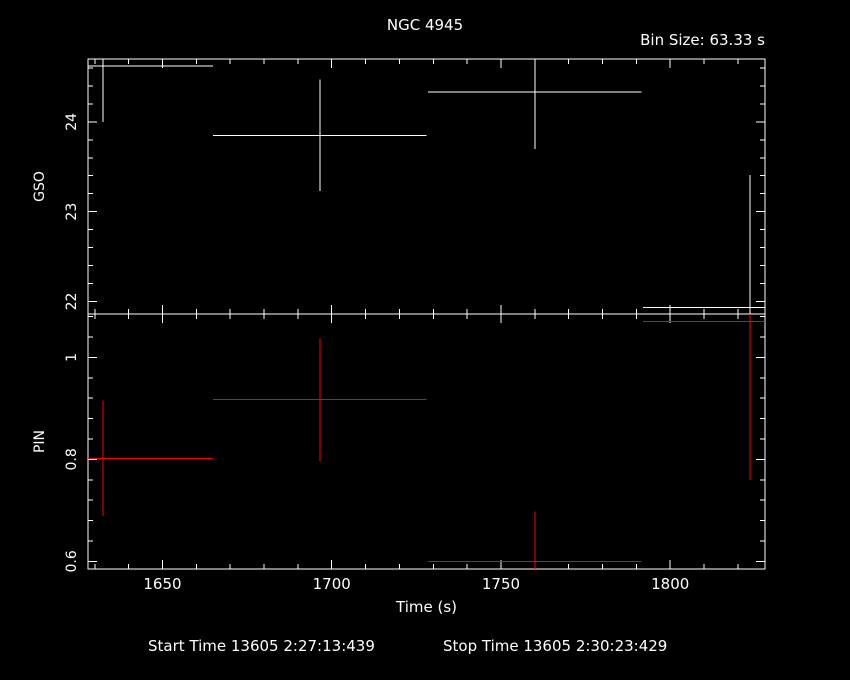 This screenshot has width=850, height=680. What do you see at coordinates (72, 212) in the screenshot?
I see `y-tick-label: 23` at bounding box center [72, 212].